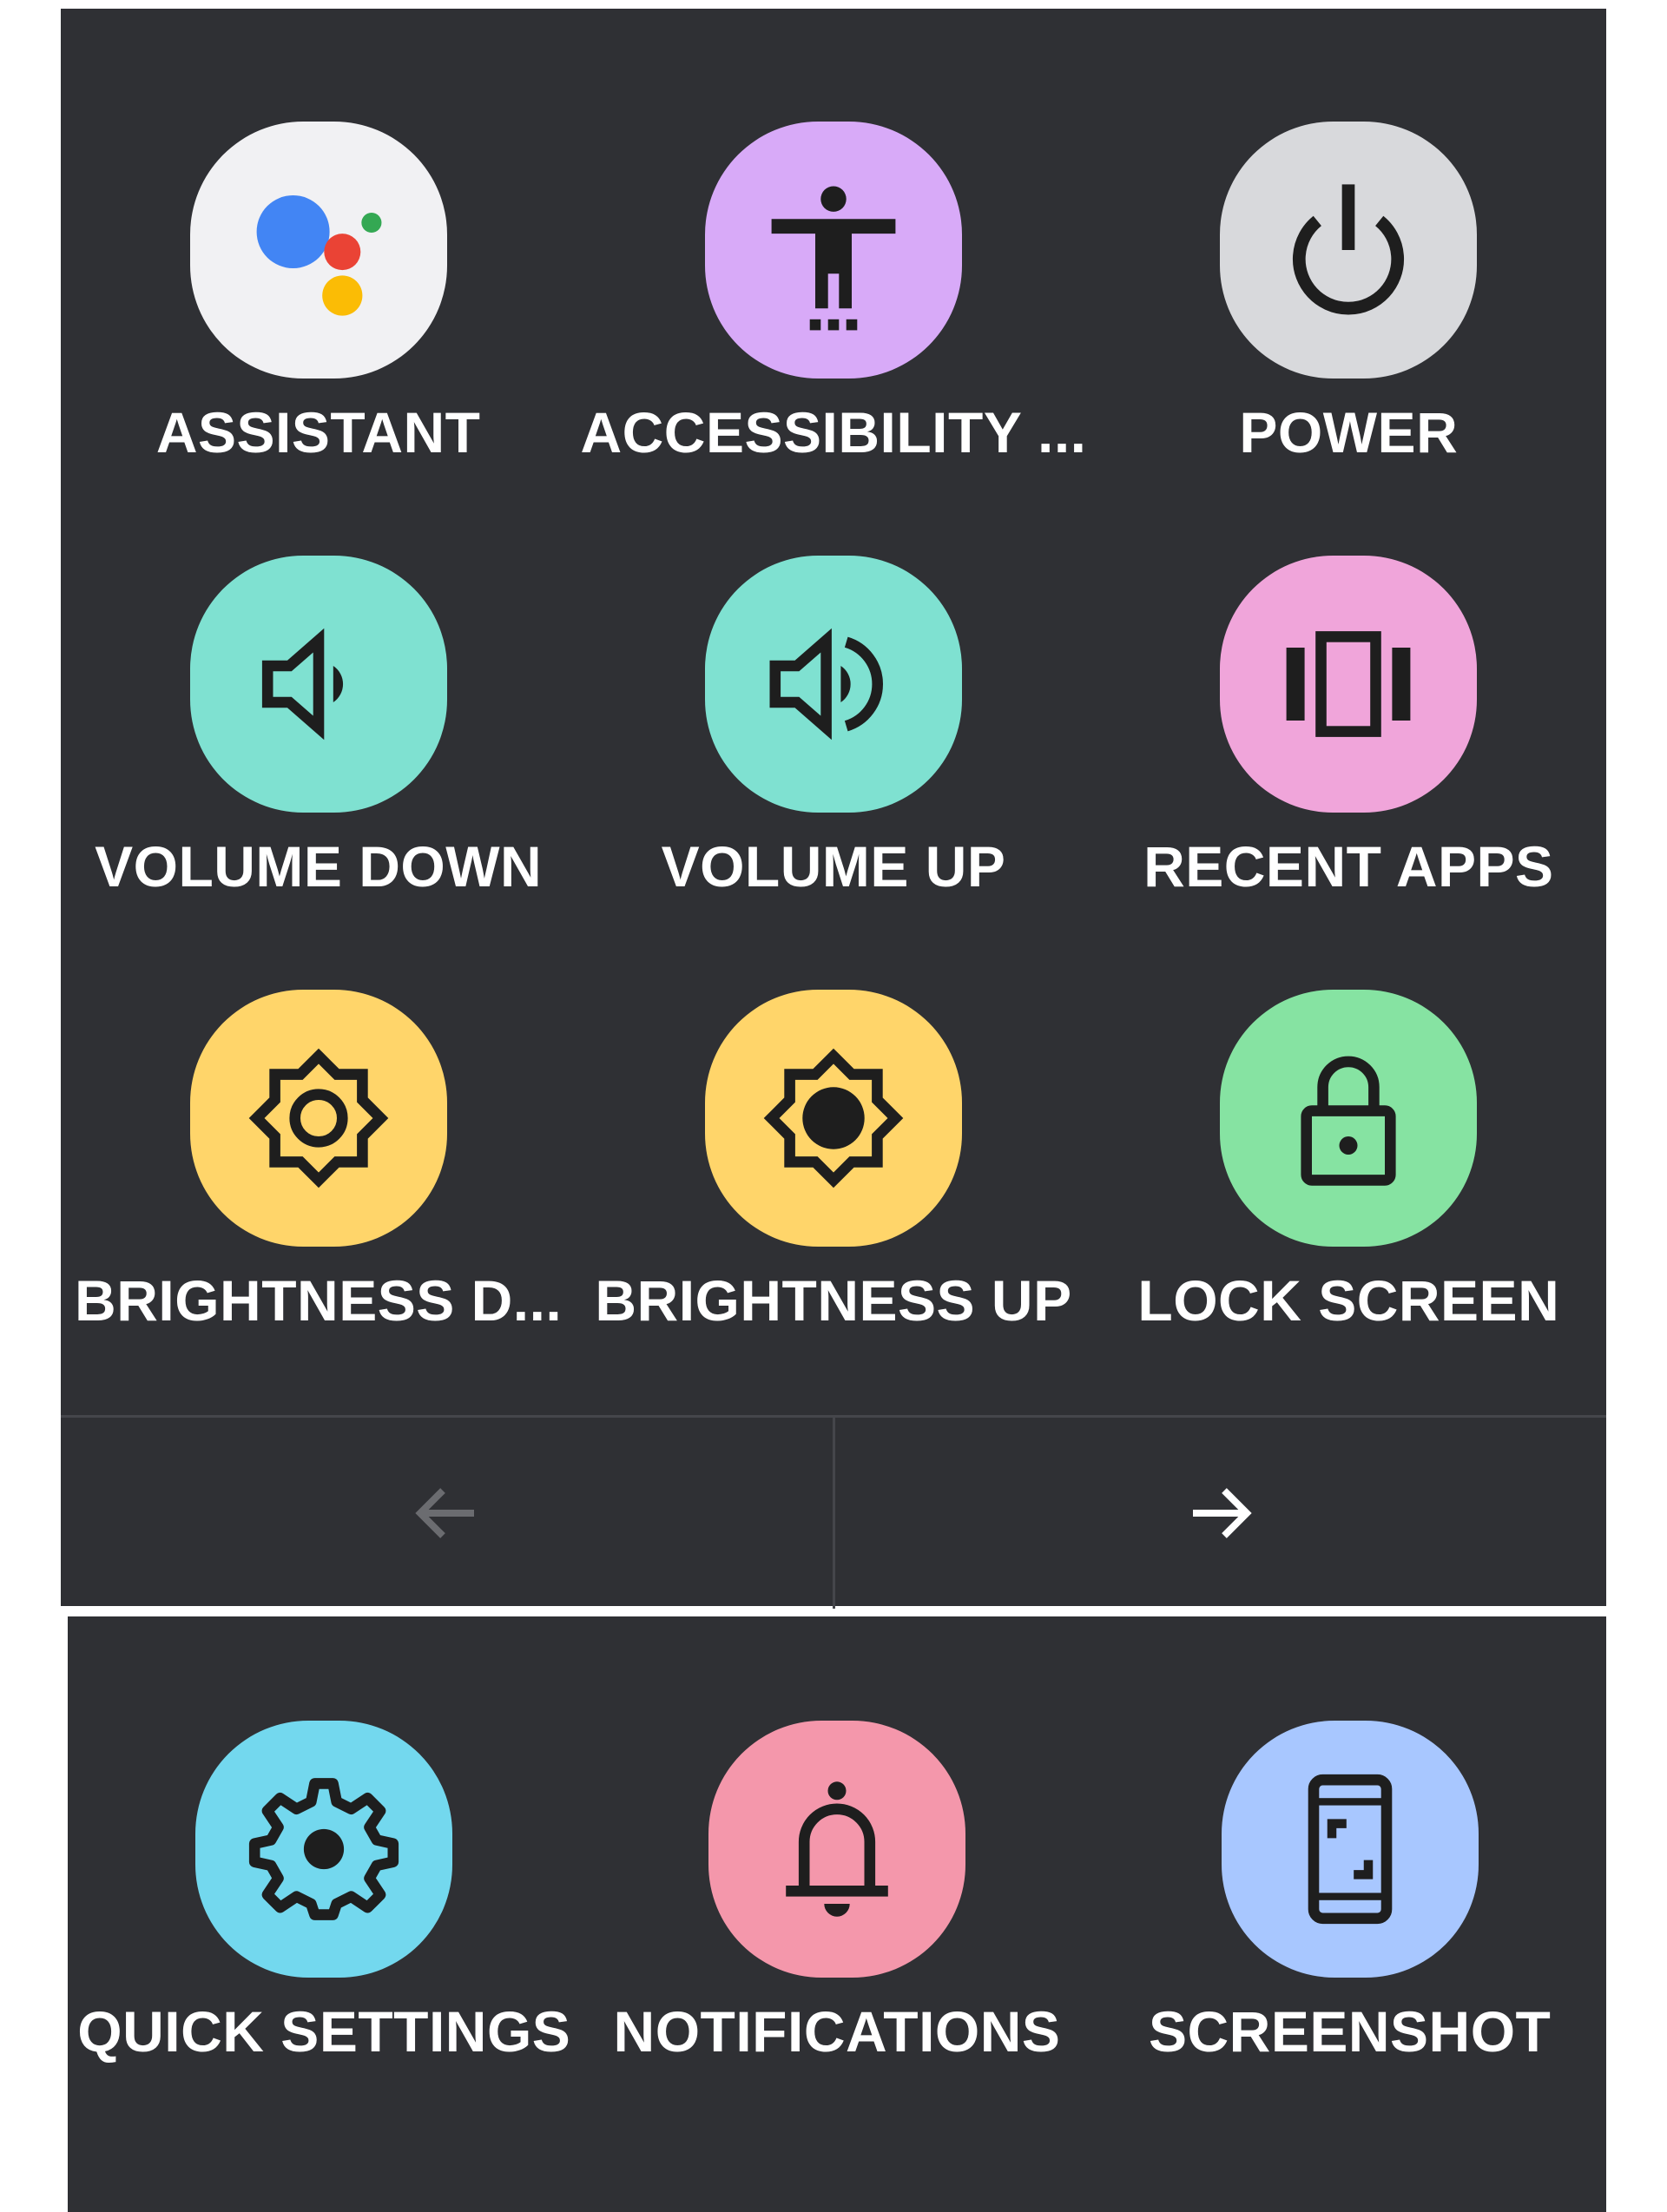  What do you see at coordinates (319, 255) in the screenshot?
I see `assistant-icon` at bounding box center [319, 255].